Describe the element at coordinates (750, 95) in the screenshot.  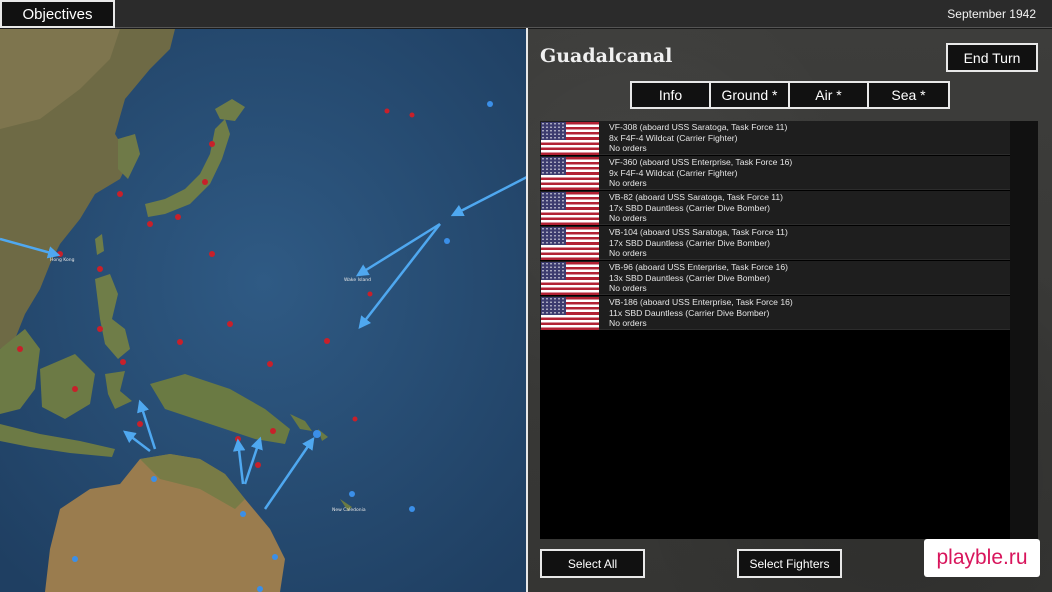
I see `tab-ground: Ground *` at that location.